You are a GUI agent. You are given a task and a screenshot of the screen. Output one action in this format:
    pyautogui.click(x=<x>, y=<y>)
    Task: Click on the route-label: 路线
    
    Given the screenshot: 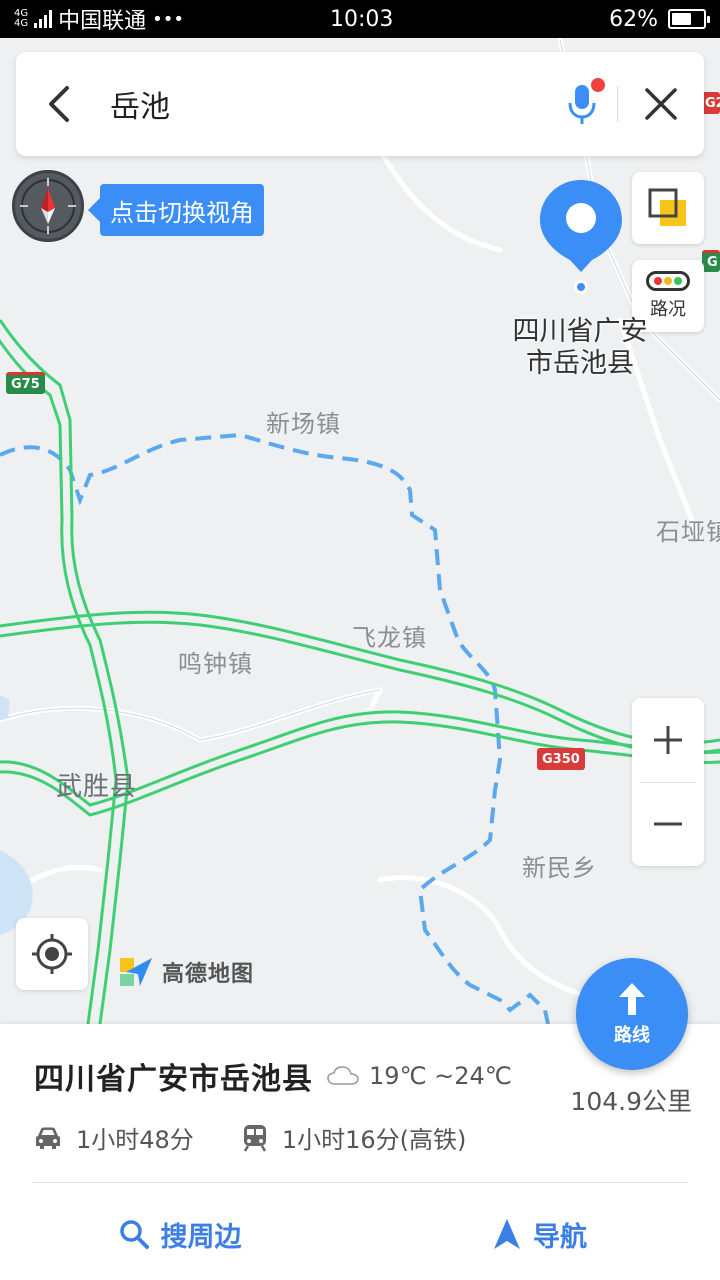 What is the action you would take?
    pyautogui.click(x=632, y=1035)
    